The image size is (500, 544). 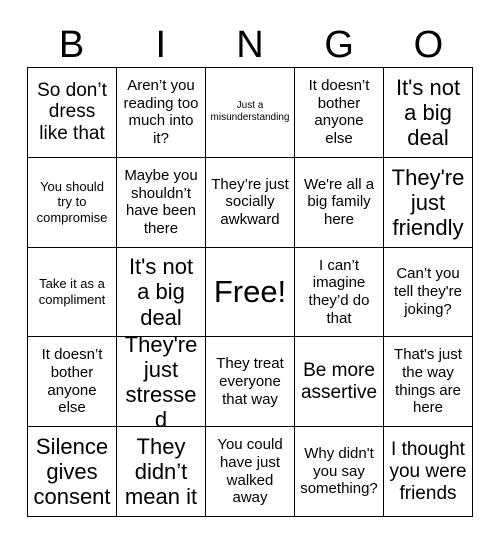 What do you see at coordinates (161, 44) in the screenshot?
I see `header-letter-i: I` at bounding box center [161, 44].